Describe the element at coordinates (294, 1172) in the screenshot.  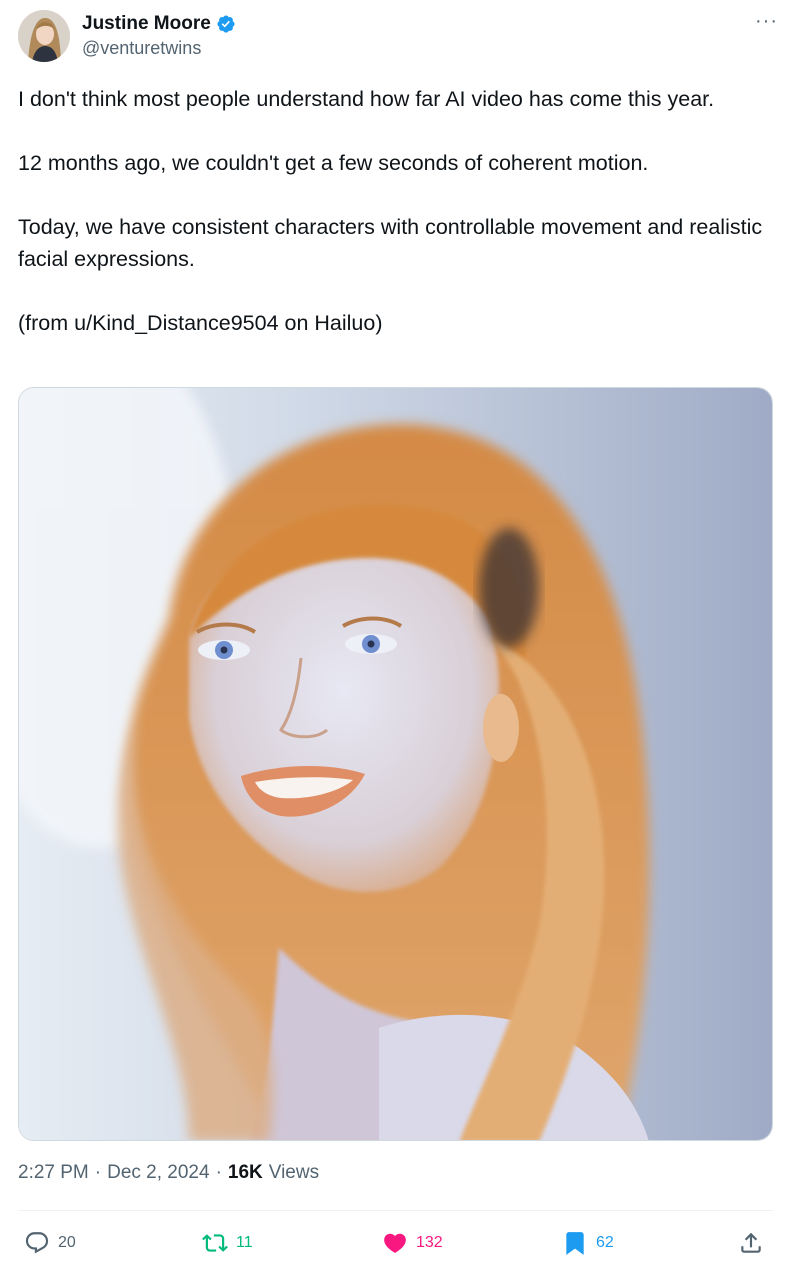
I see `views-label: Views` at that location.